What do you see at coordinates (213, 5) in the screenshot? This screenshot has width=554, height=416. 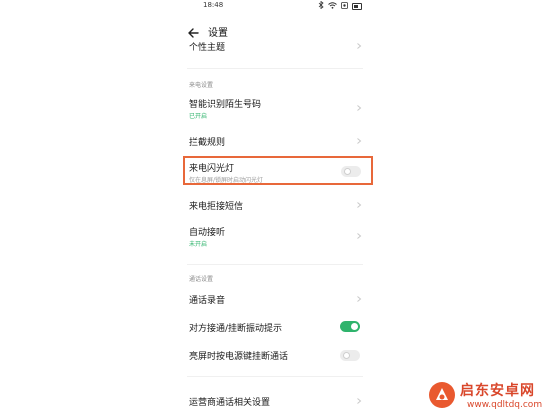 I see `status-time: 18:48` at bounding box center [213, 5].